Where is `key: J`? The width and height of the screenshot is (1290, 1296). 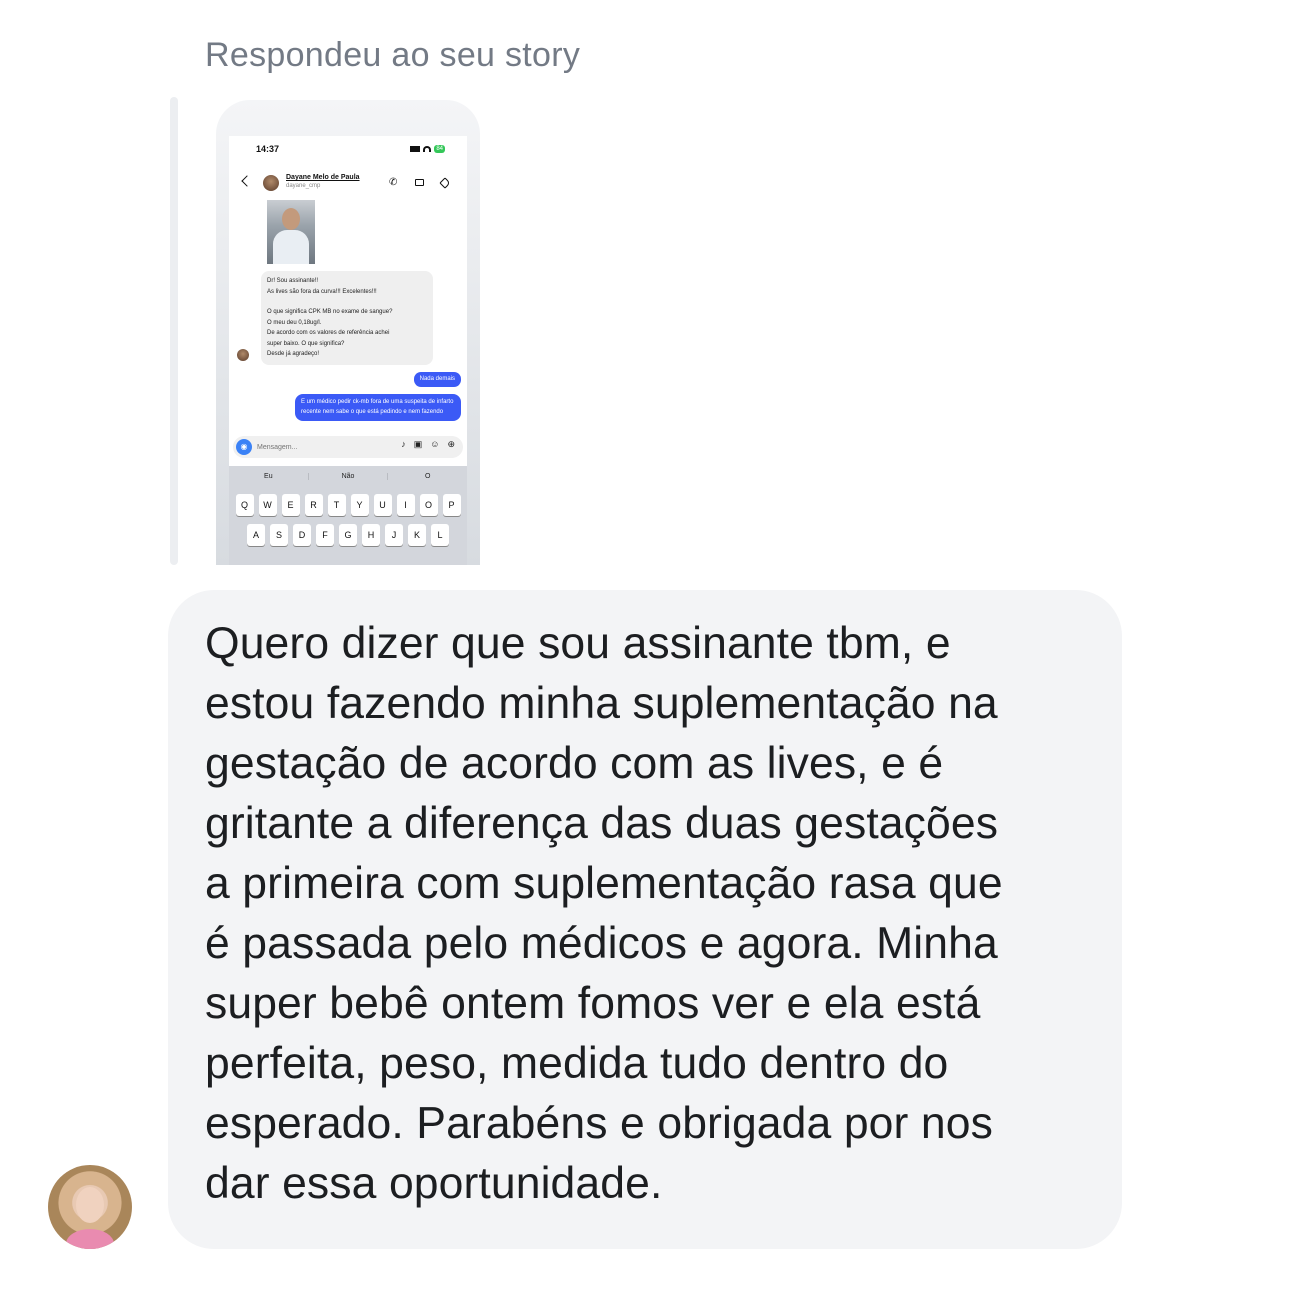
key: J is located at coordinates (394, 535).